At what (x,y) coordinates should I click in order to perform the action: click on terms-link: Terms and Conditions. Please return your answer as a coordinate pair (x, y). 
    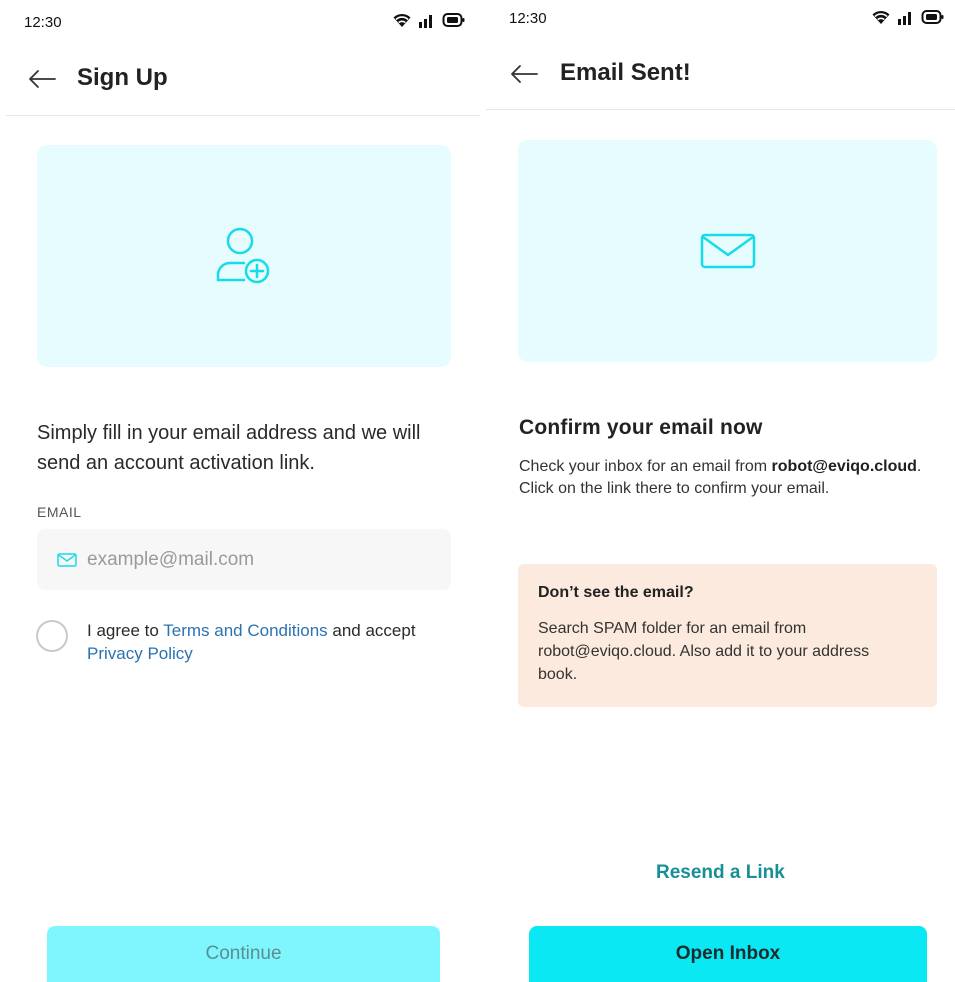
    Looking at the image, I should click on (245, 630).